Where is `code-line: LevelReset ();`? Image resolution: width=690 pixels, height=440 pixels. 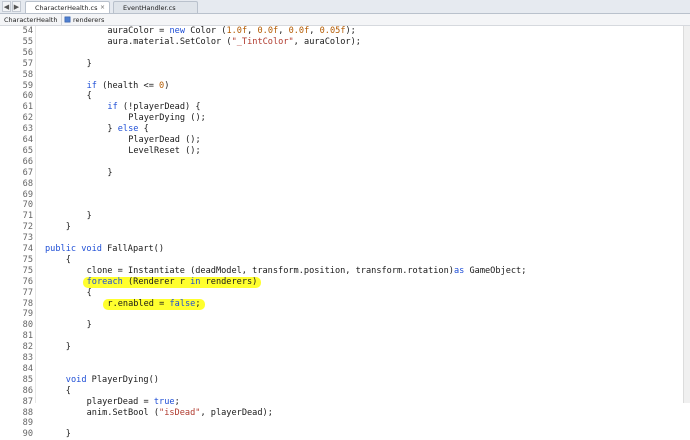
code-line: LevelReset (); is located at coordinates (164, 151).